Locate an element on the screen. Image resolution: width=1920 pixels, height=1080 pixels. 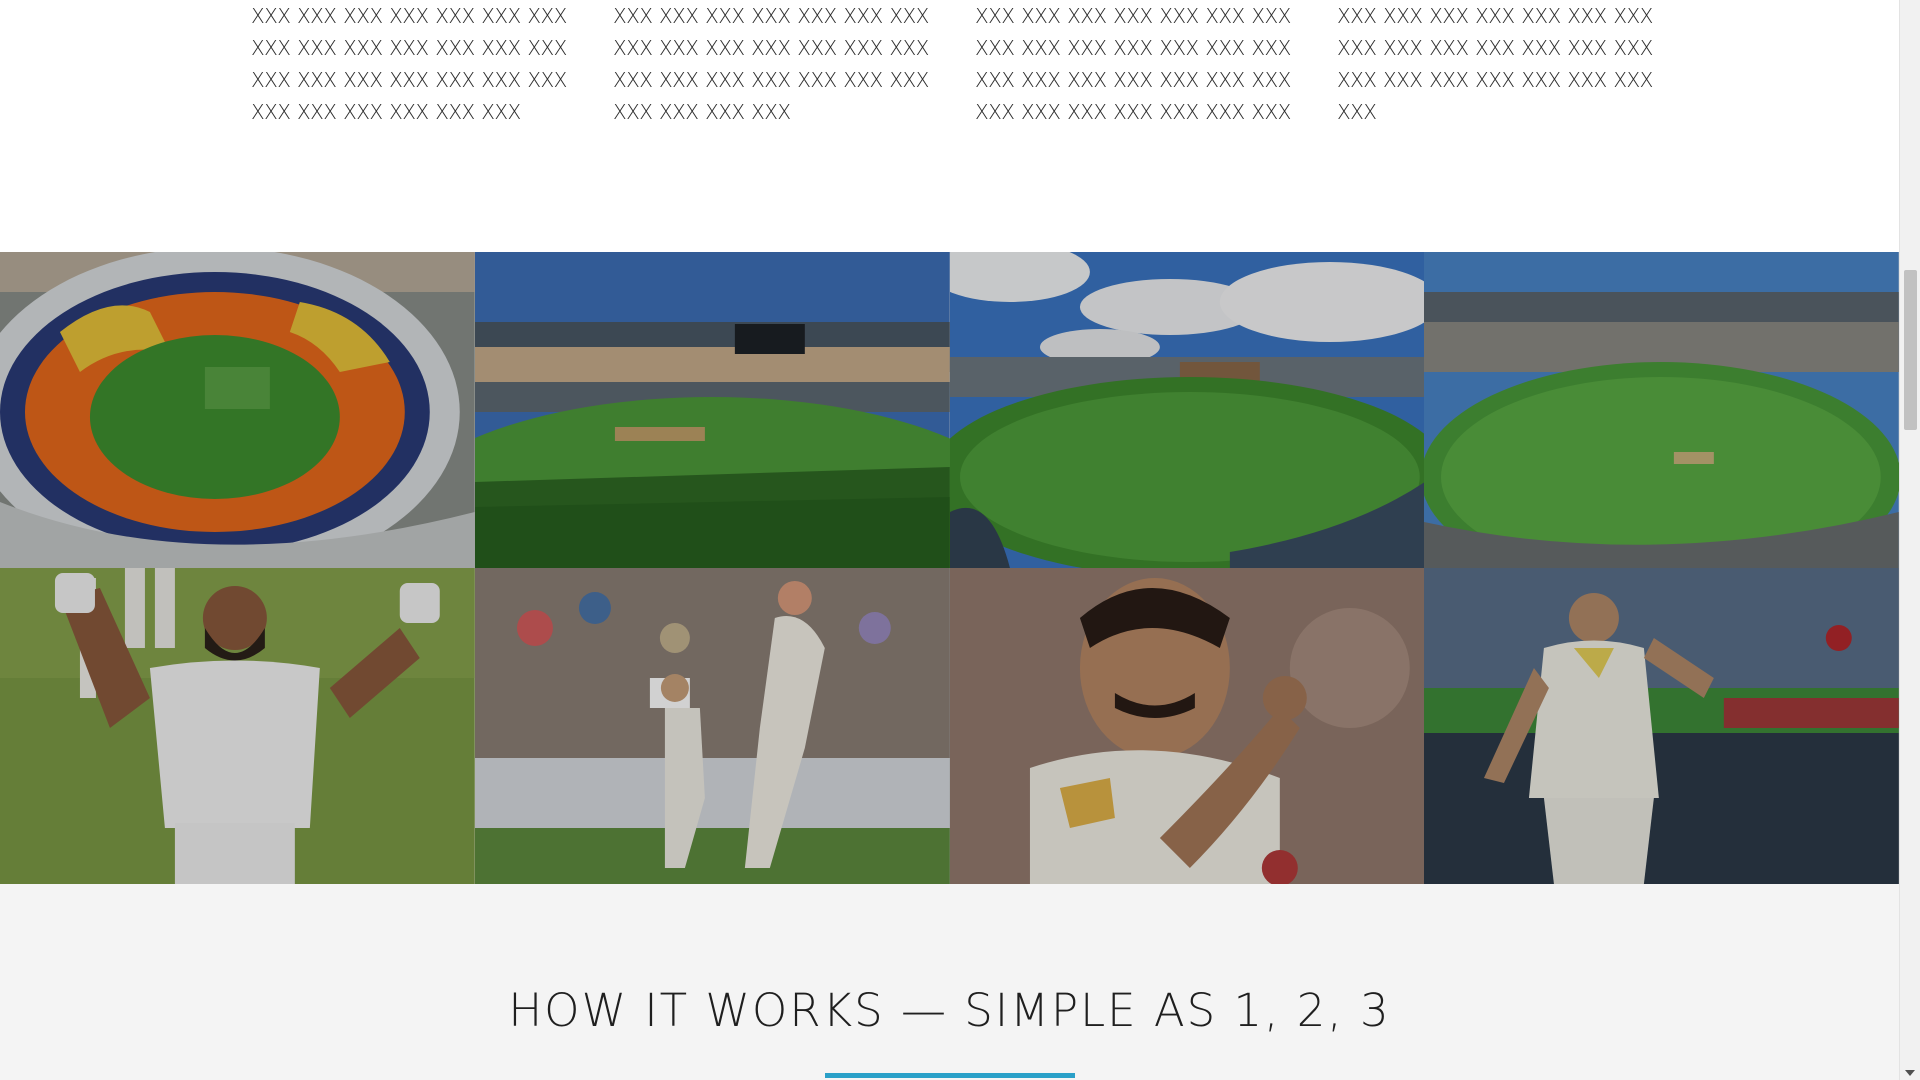
title-underline is located at coordinates (950, 1075).